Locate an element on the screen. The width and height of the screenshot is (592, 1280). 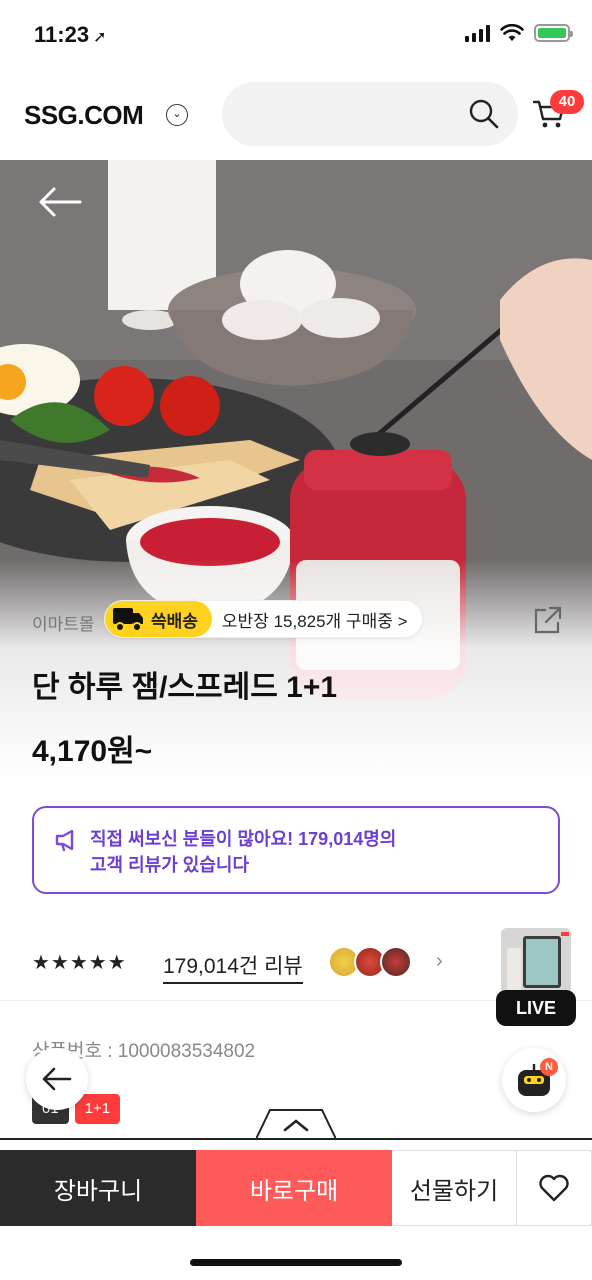
heart-icon is located at coordinates (554, 1188).